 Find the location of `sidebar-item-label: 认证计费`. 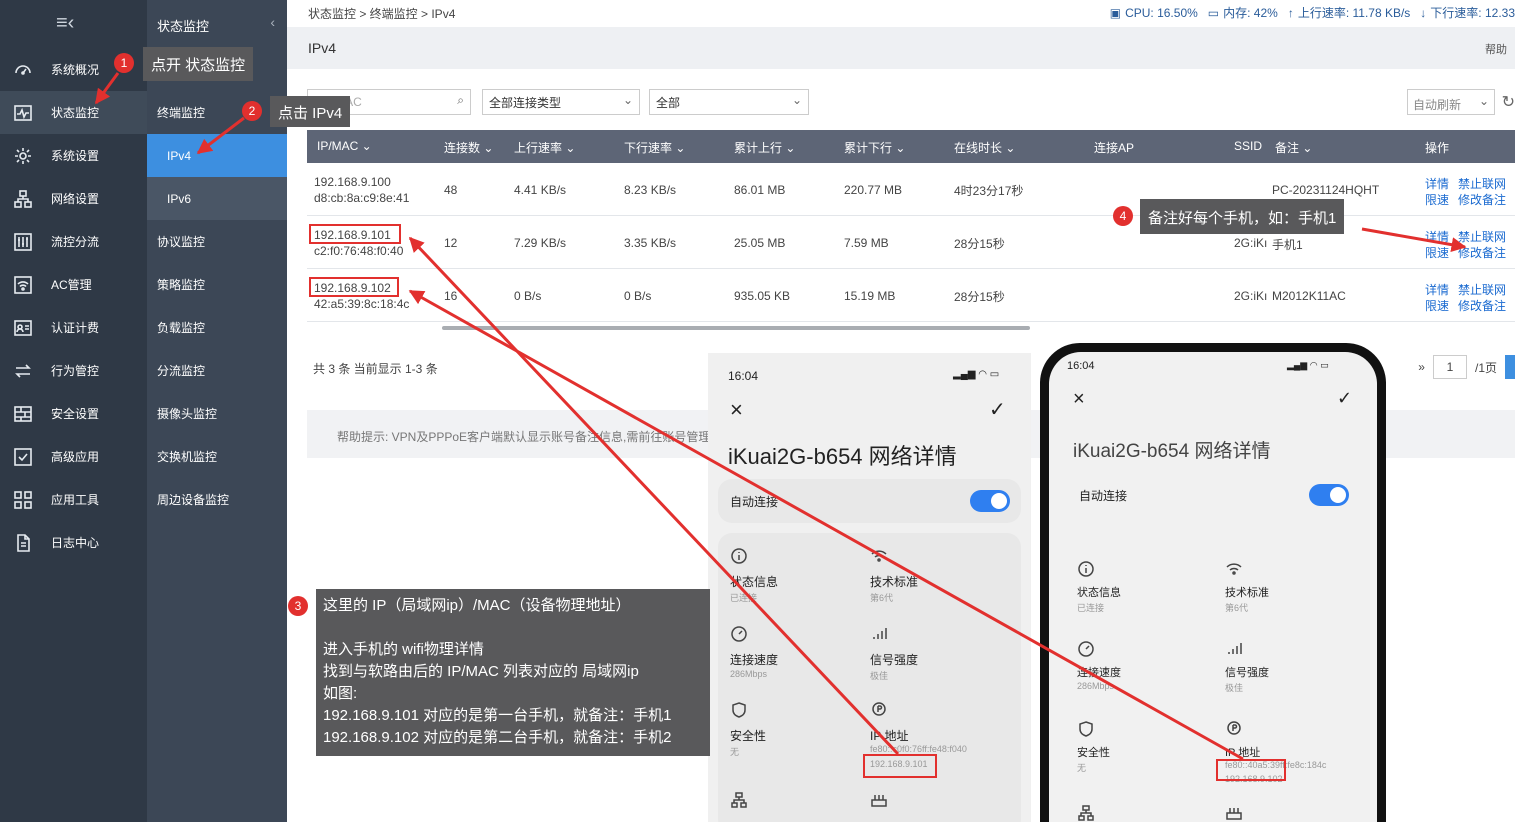

sidebar-item-label: 认证计费 is located at coordinates (75, 328).